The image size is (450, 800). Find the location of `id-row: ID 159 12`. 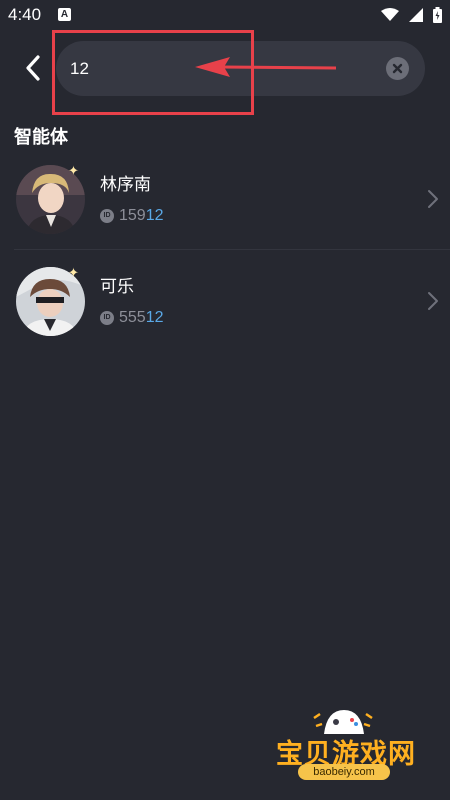

id-row: ID 159 12 is located at coordinates (132, 216).